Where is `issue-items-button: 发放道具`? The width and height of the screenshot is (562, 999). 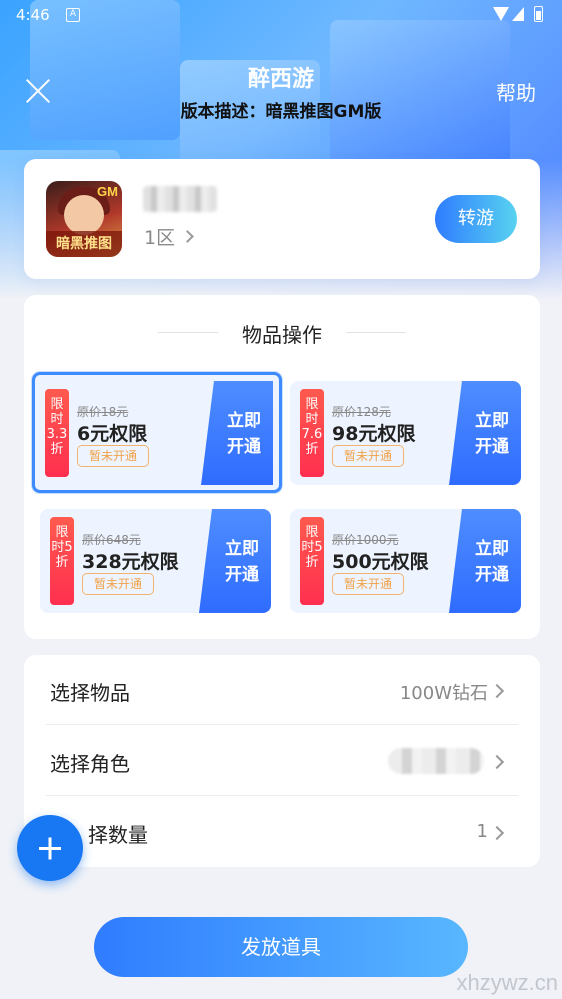 issue-items-button: 发放道具 is located at coordinates (281, 947).